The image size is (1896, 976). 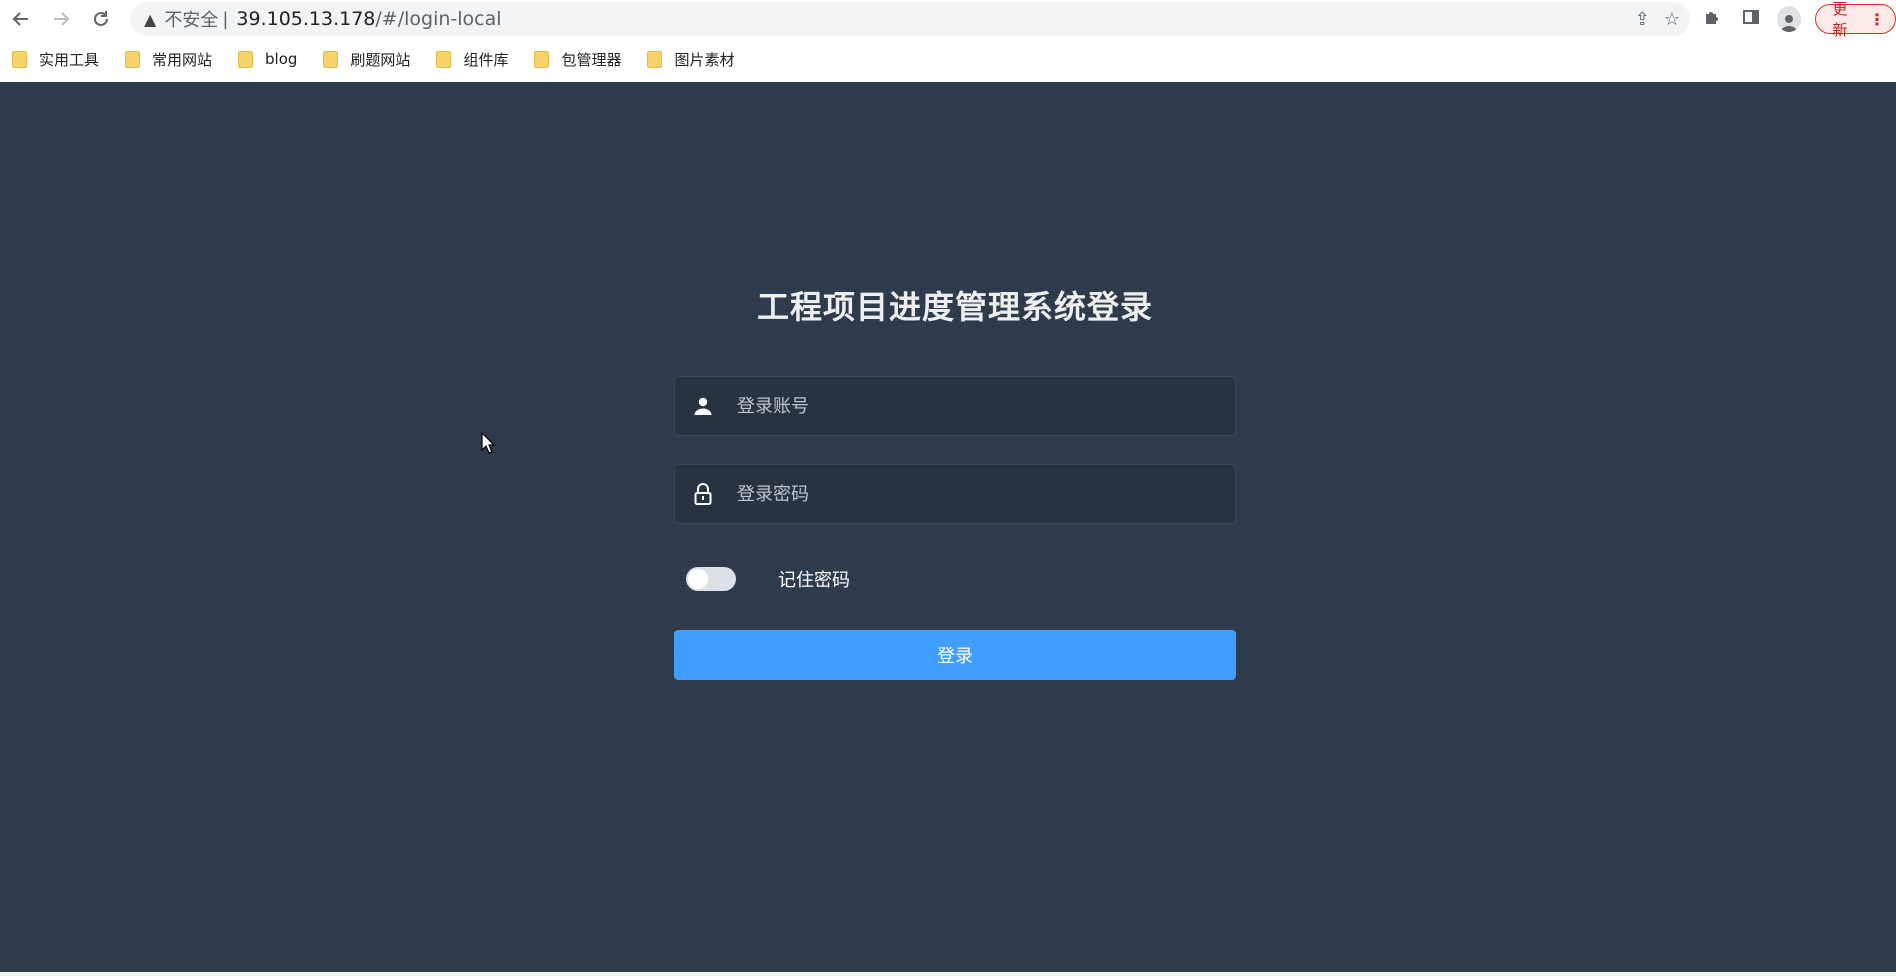 I want to click on remember-password-switch, so click(x=711, y=579).